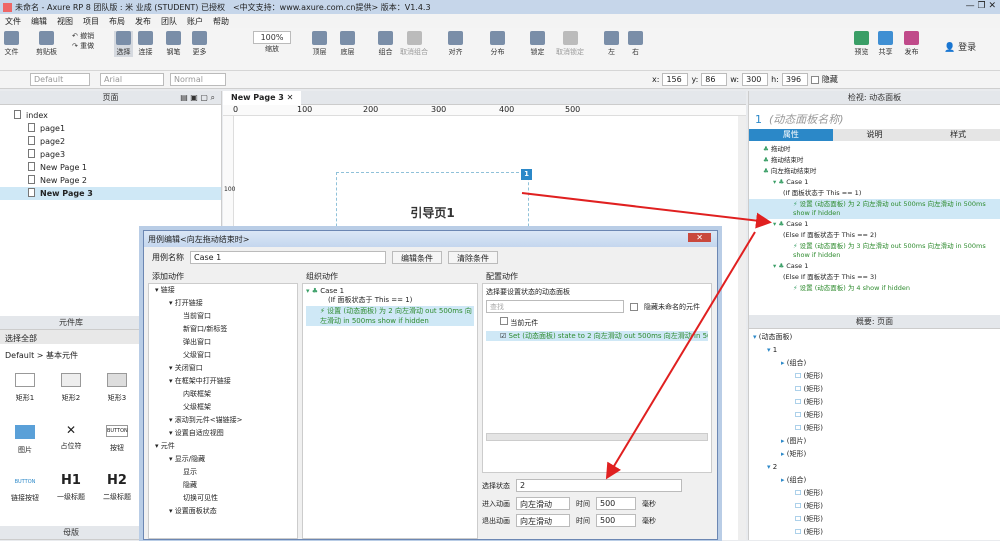 The height and width of the screenshot is (541, 1000). I want to click on action-item: ▾ 在框架中打开链接, so click(223, 381).